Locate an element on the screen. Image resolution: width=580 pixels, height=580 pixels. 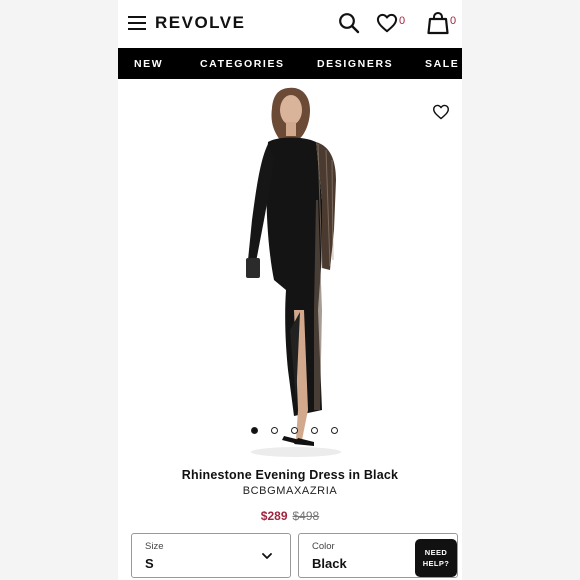
search-icon is located at coordinates (349, 23).